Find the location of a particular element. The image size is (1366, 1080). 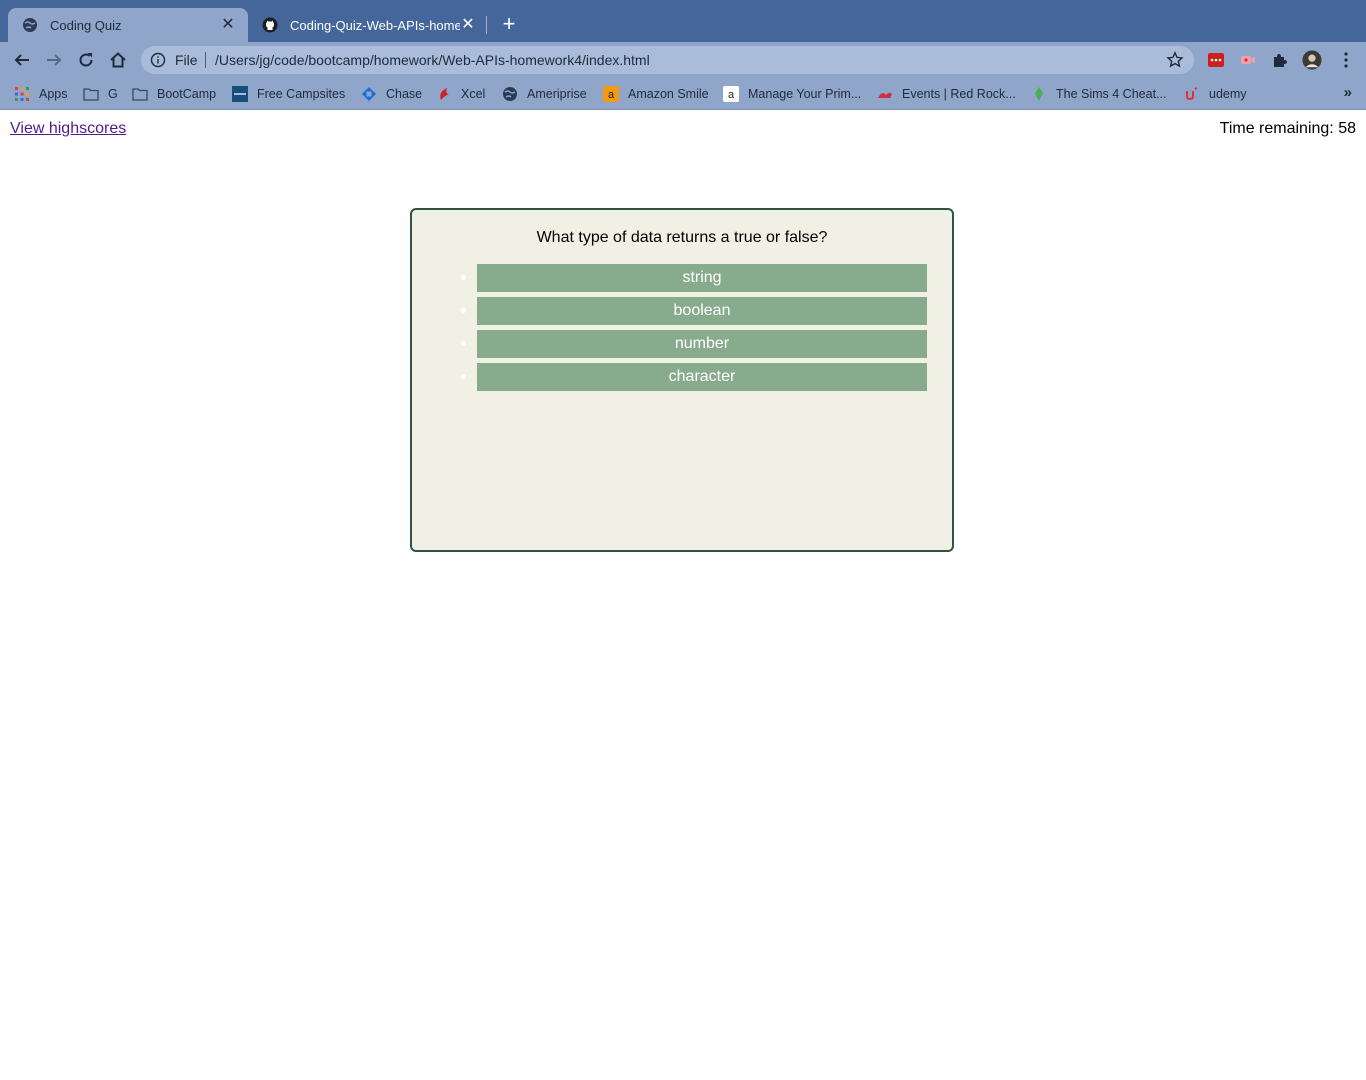

answer-choice: character is located at coordinates (694, 377).